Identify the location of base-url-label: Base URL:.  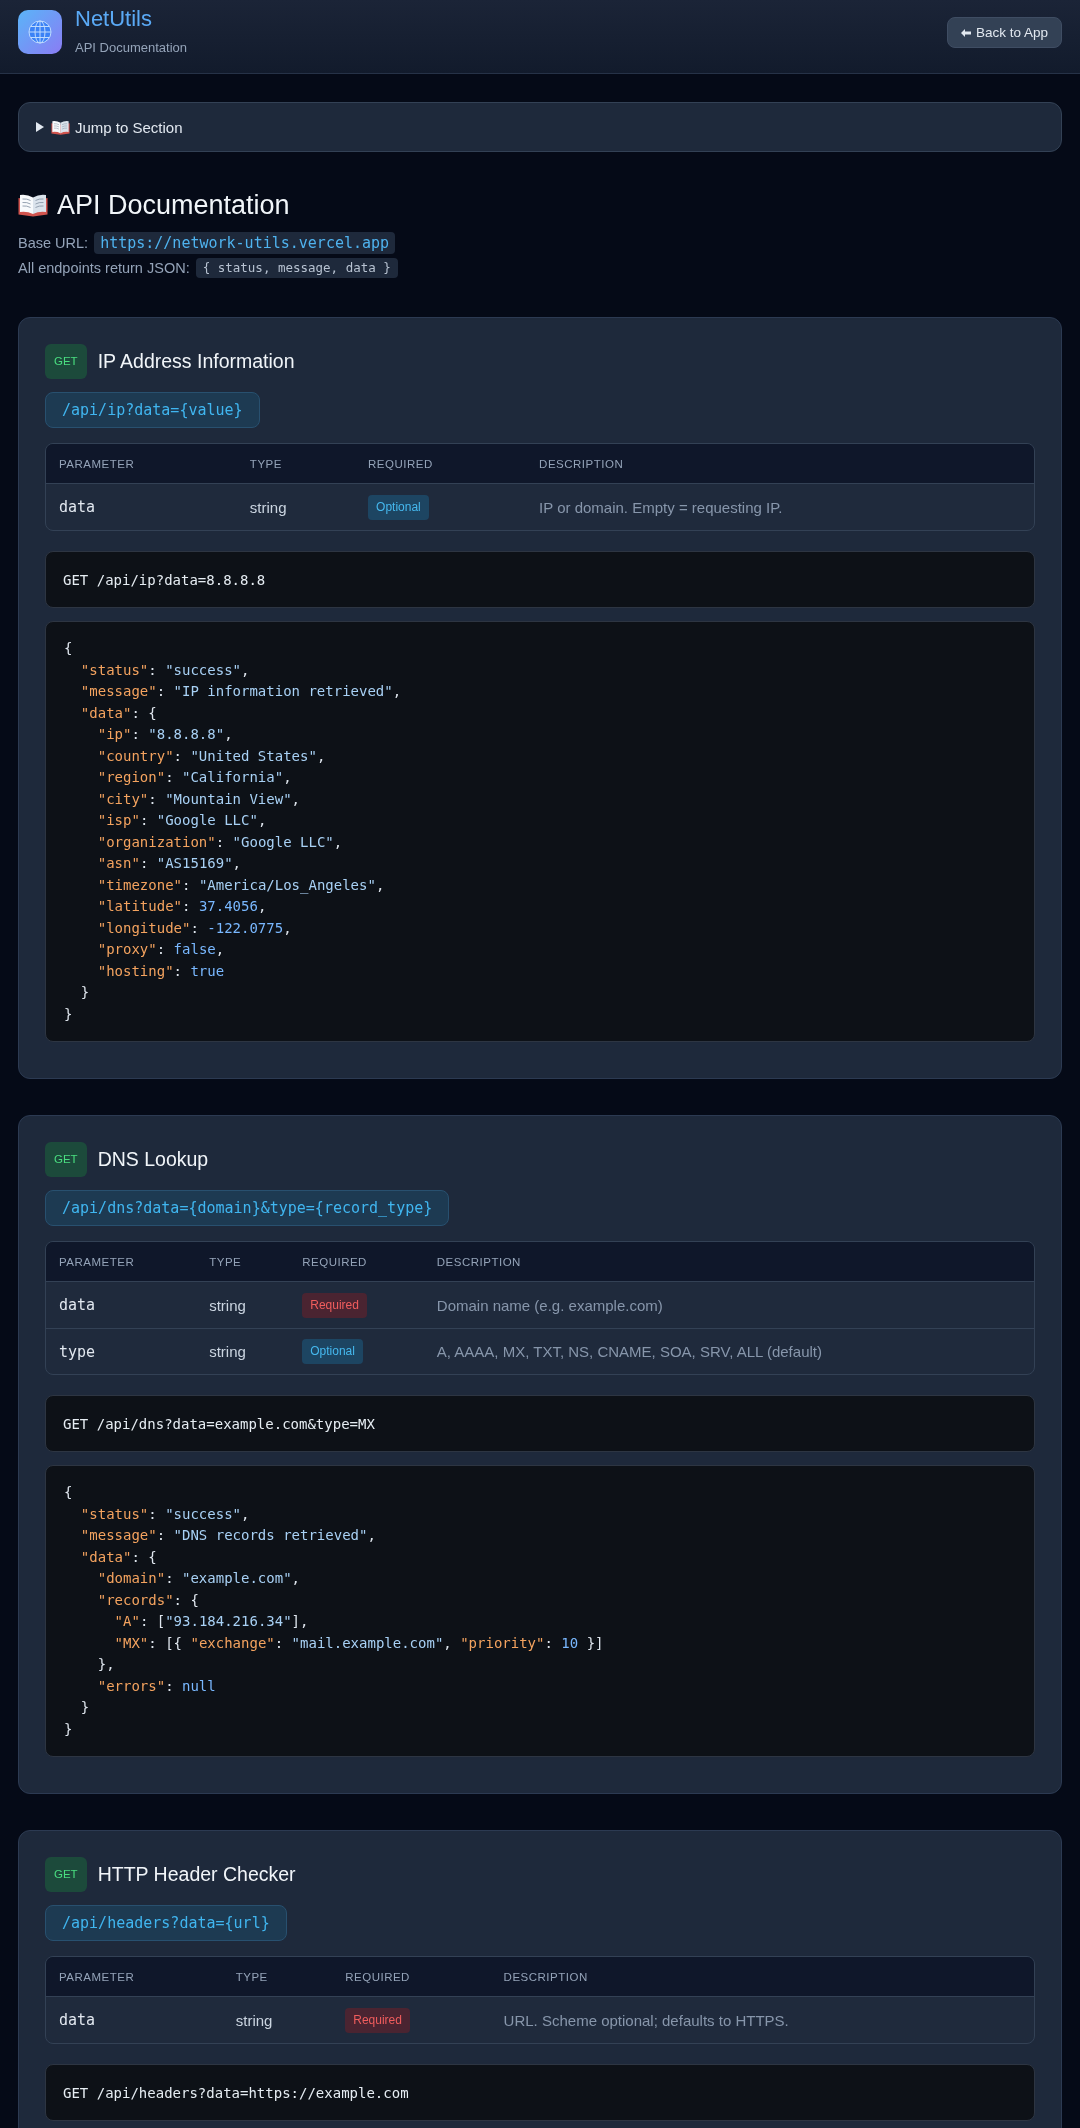
(53, 242).